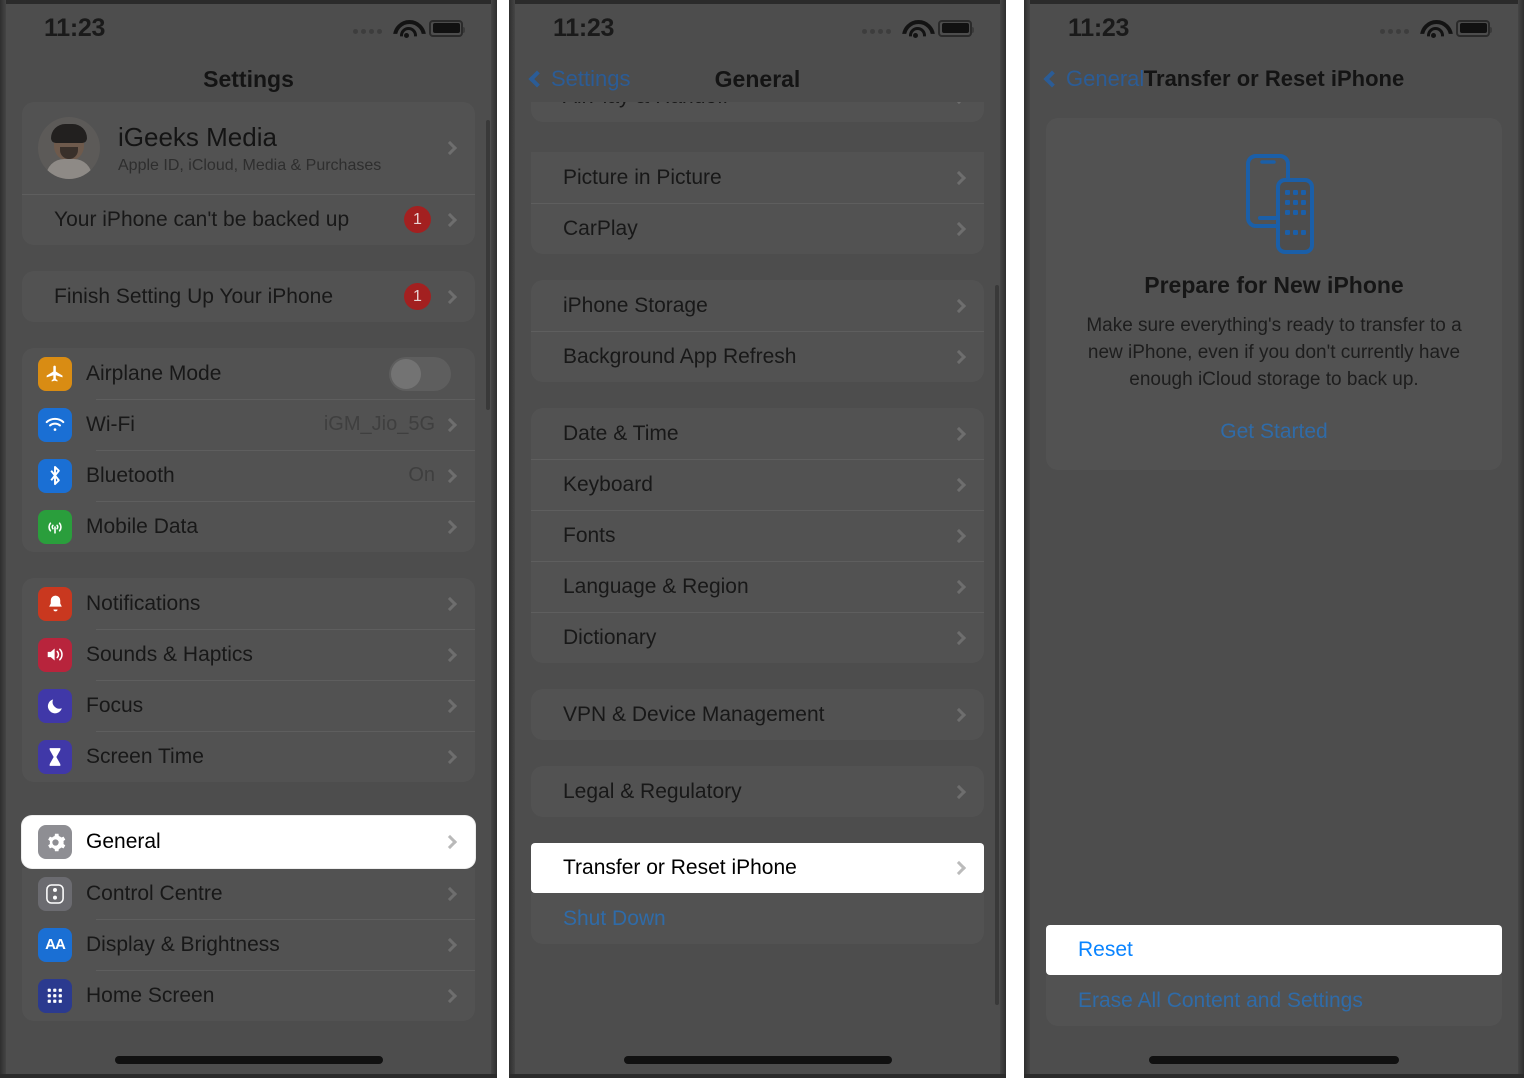 Image resolution: width=1524 pixels, height=1078 pixels. Describe the element at coordinates (1105, 78) in the screenshot. I see `back-label: General` at that location.